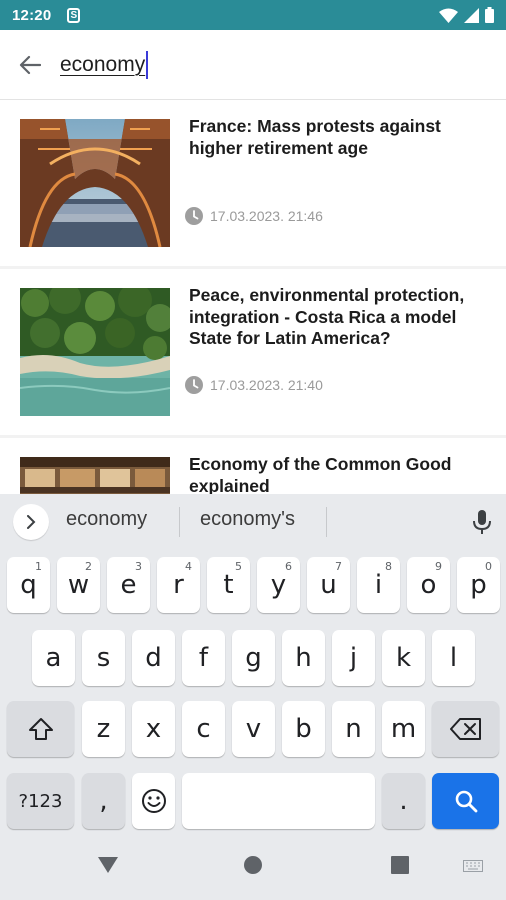 This screenshot has height=900, width=506. What do you see at coordinates (353, 729) in the screenshot?
I see `key-n: n` at bounding box center [353, 729].